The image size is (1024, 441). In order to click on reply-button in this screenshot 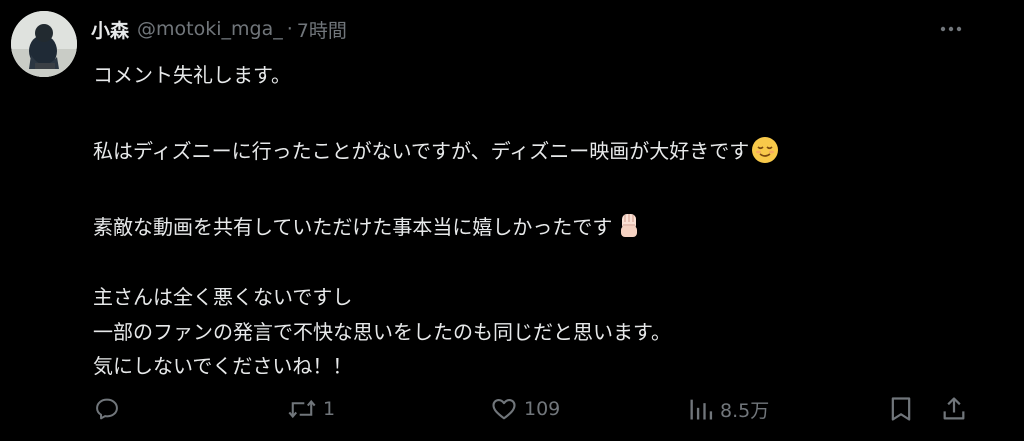, I will do `click(110, 409)`.